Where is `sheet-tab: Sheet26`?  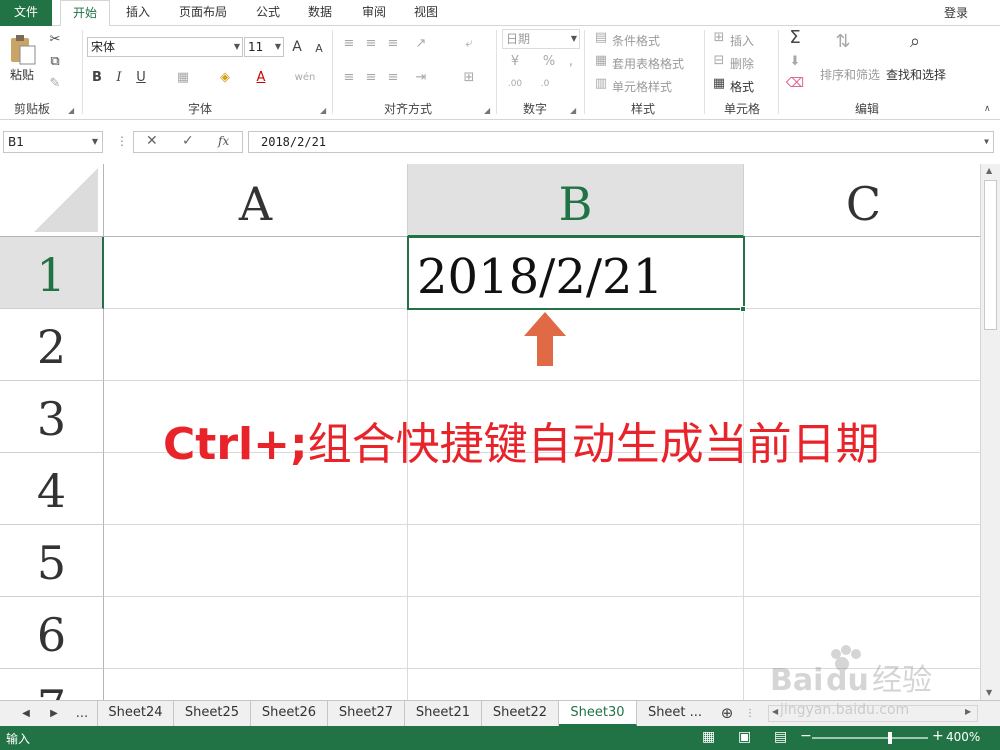
sheet-tab: Sheet26 is located at coordinates (289, 713).